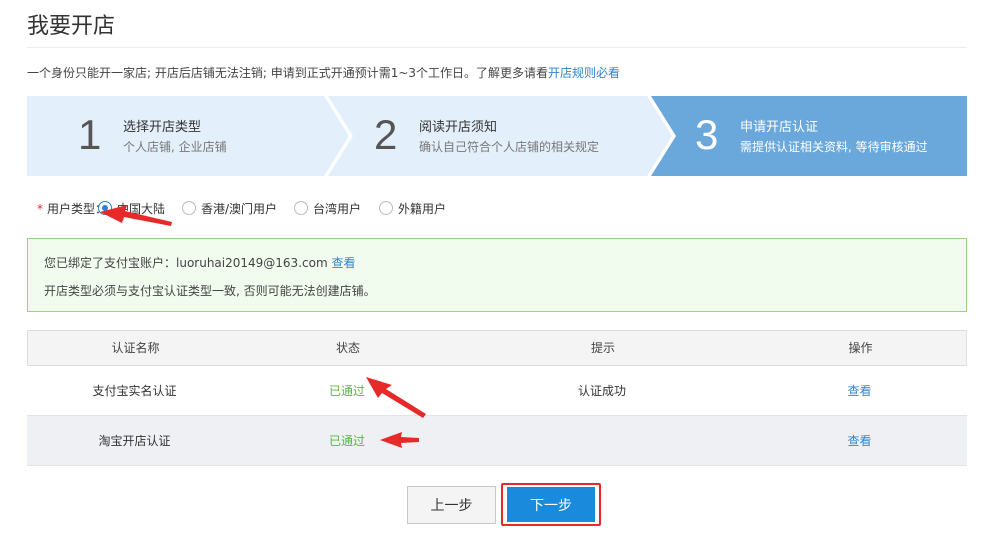  Describe the element at coordinates (90, 134) in the screenshot. I see `step-1-number: 1` at that location.